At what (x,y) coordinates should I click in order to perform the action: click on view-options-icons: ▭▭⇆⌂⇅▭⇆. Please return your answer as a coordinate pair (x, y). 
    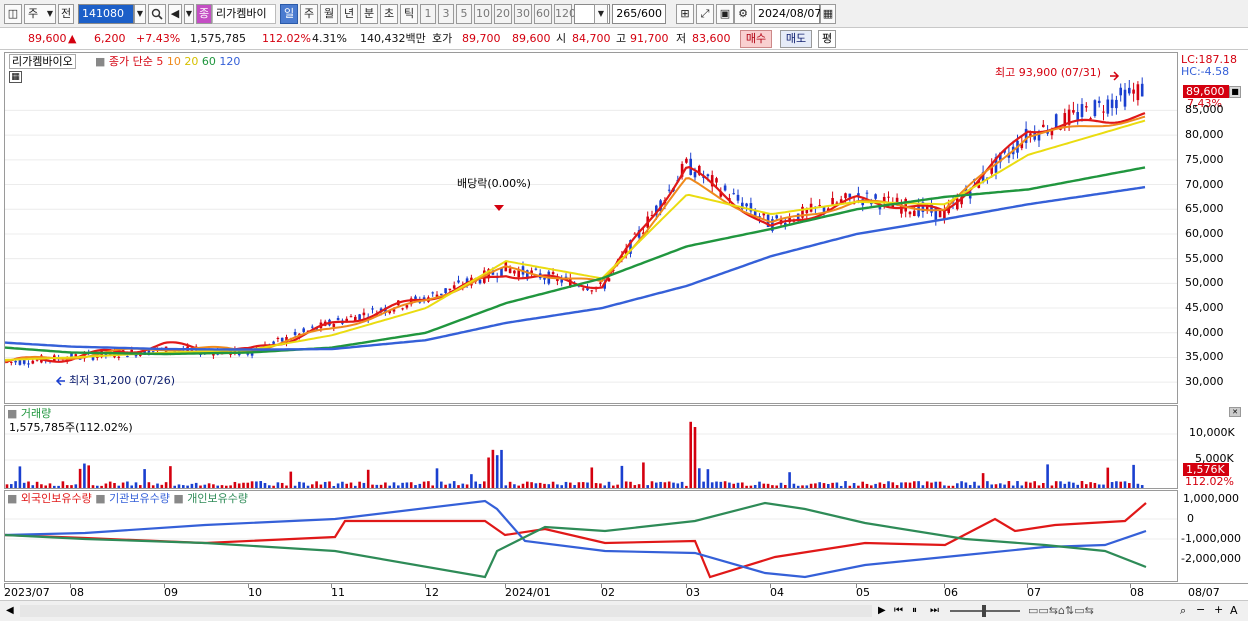
    Looking at the image, I should click on (1061, 610).